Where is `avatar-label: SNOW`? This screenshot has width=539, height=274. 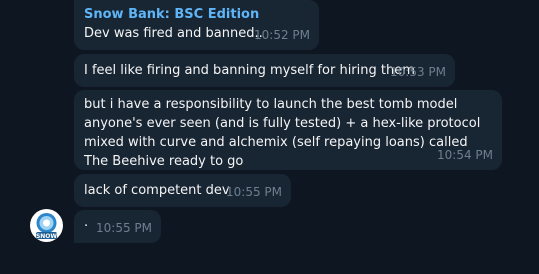
avatar-label: SNOW is located at coordinates (46, 236).